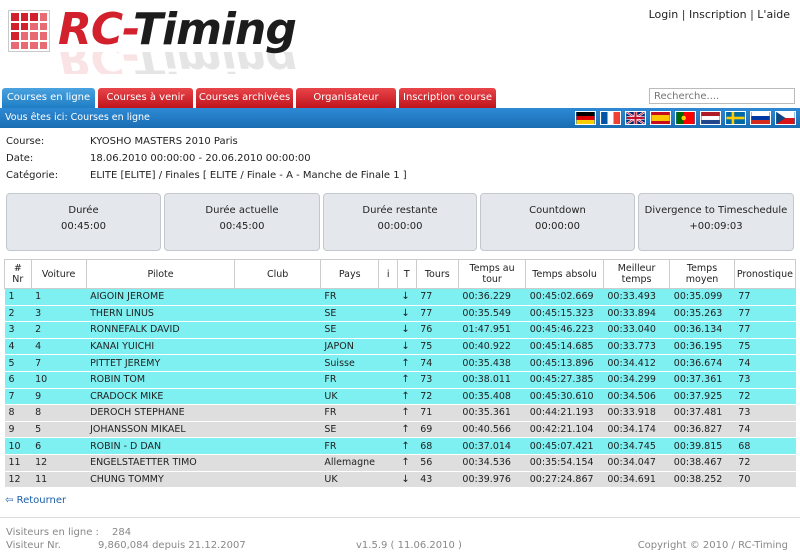  I want to click on cell-nr: 2, so click(18, 314).